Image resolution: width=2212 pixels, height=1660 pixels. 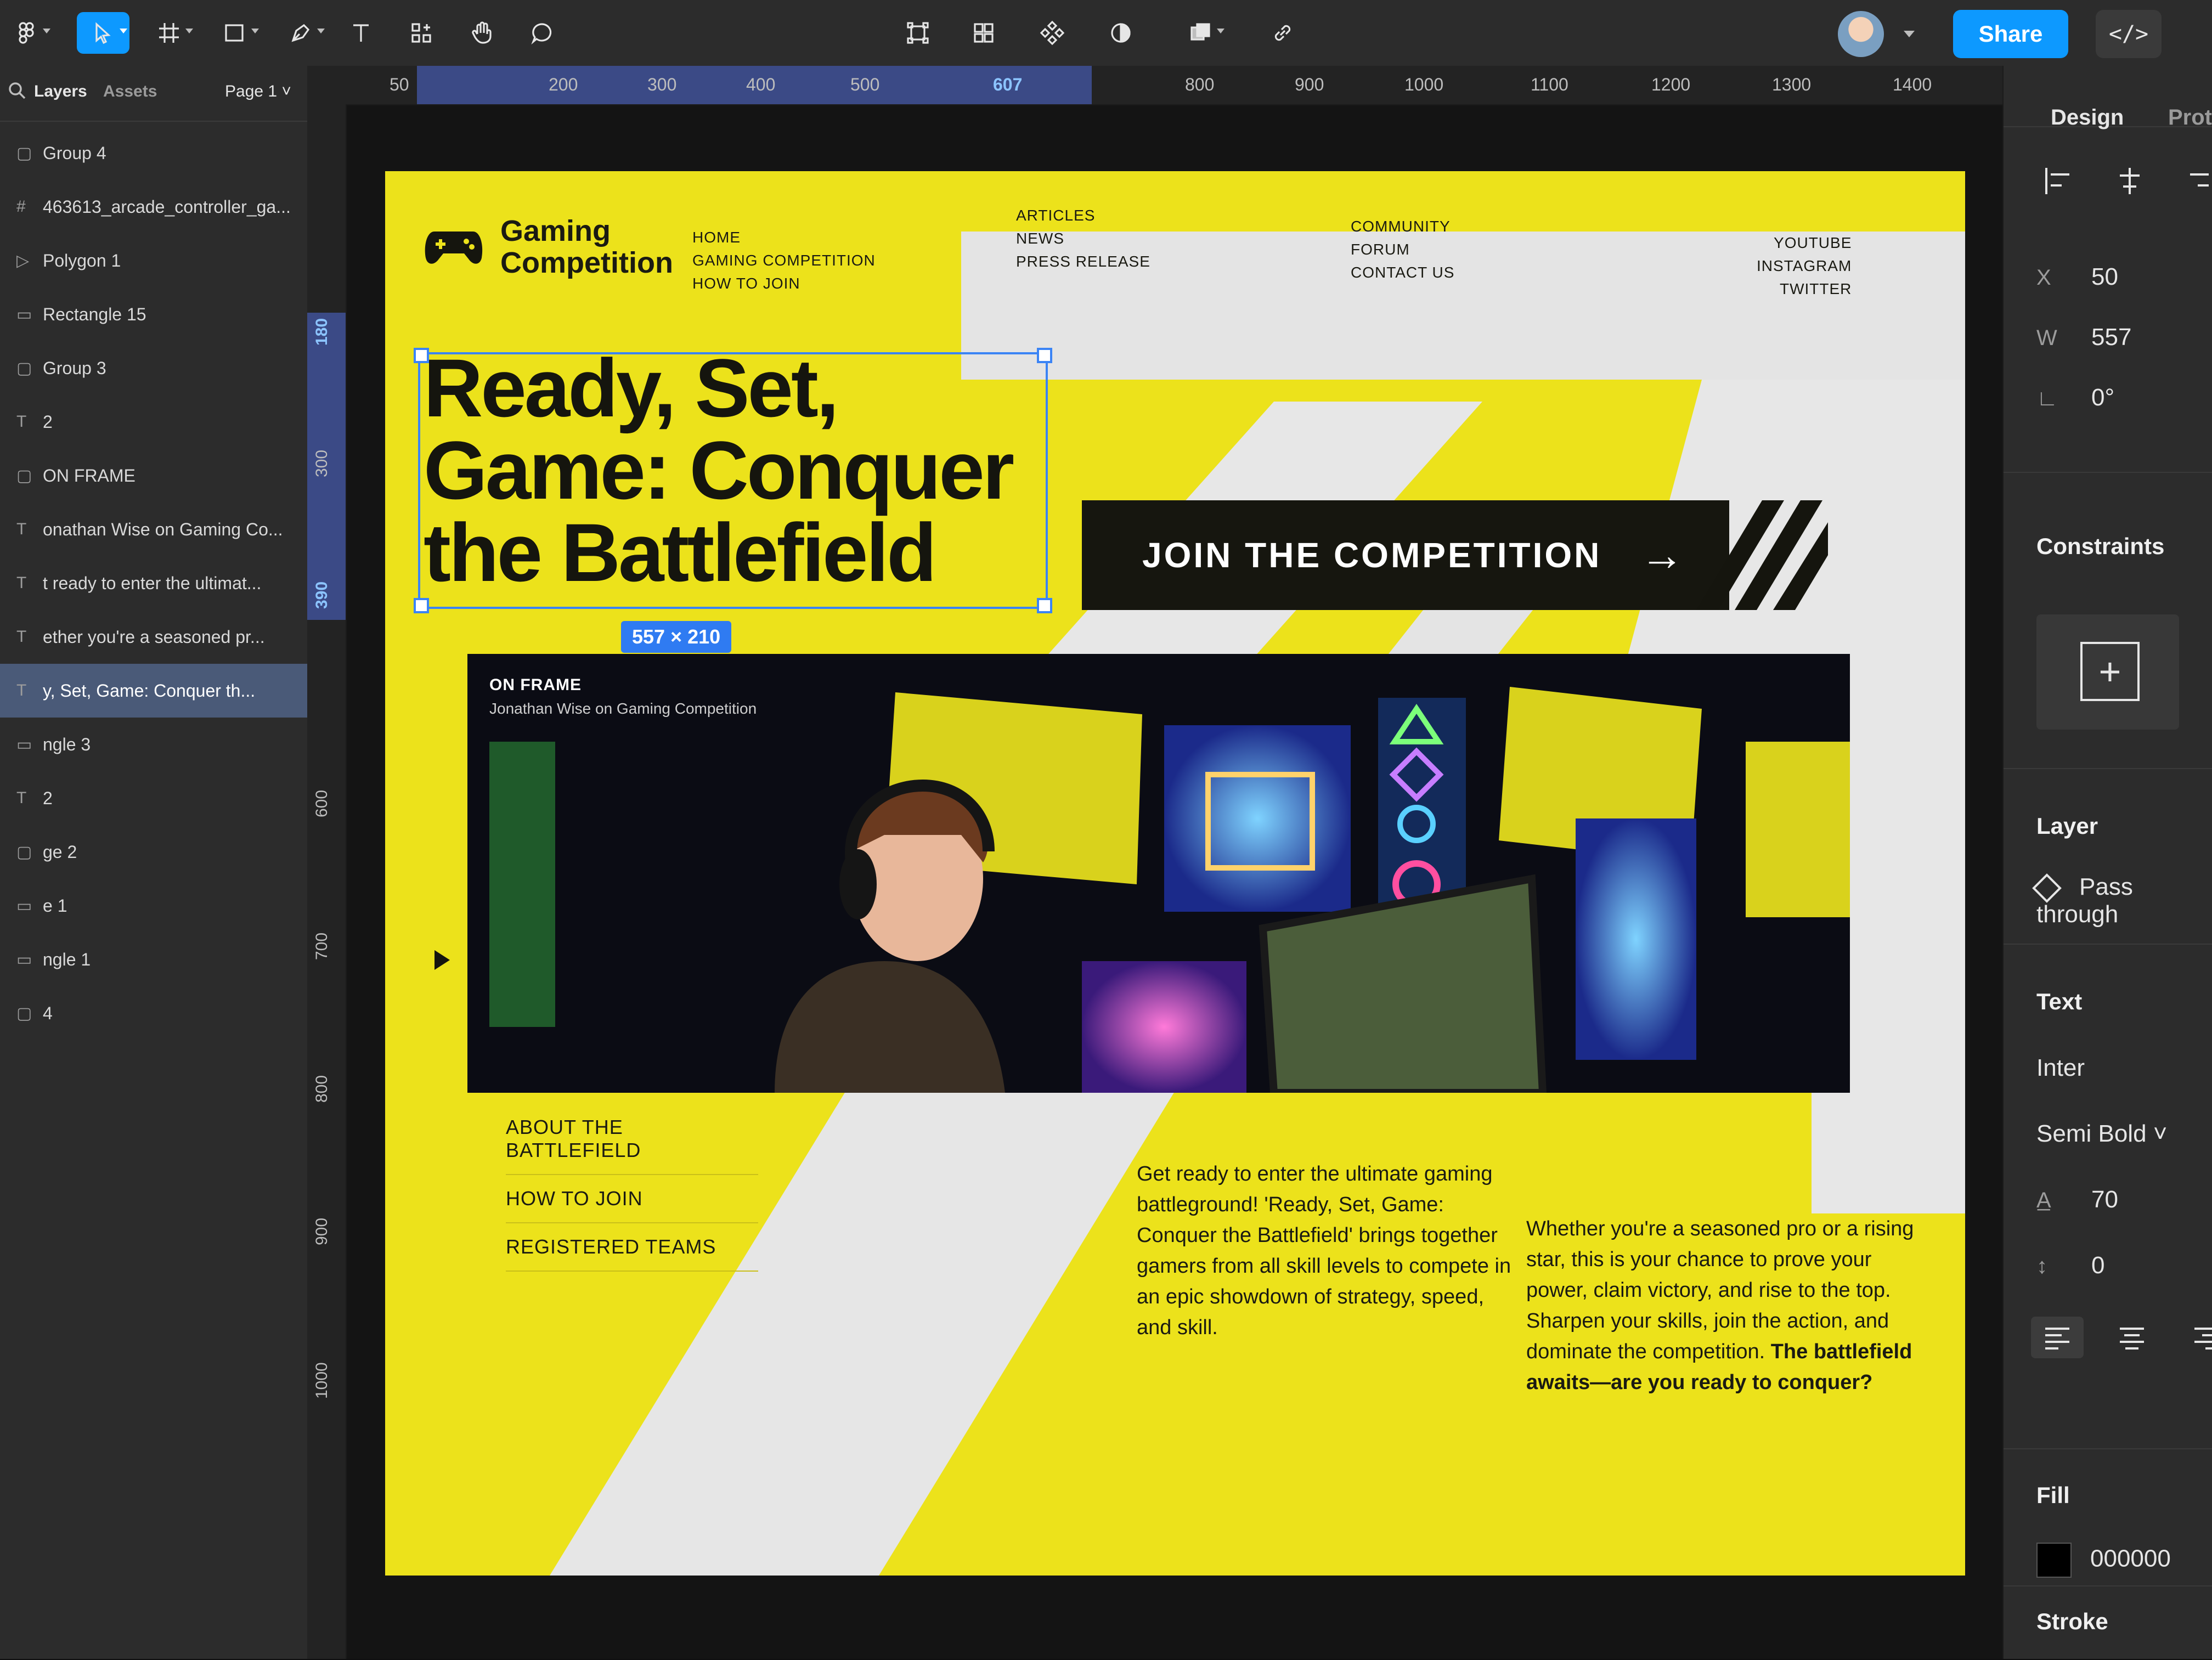 What do you see at coordinates (1283, 33) in the screenshot?
I see `link-button` at bounding box center [1283, 33].